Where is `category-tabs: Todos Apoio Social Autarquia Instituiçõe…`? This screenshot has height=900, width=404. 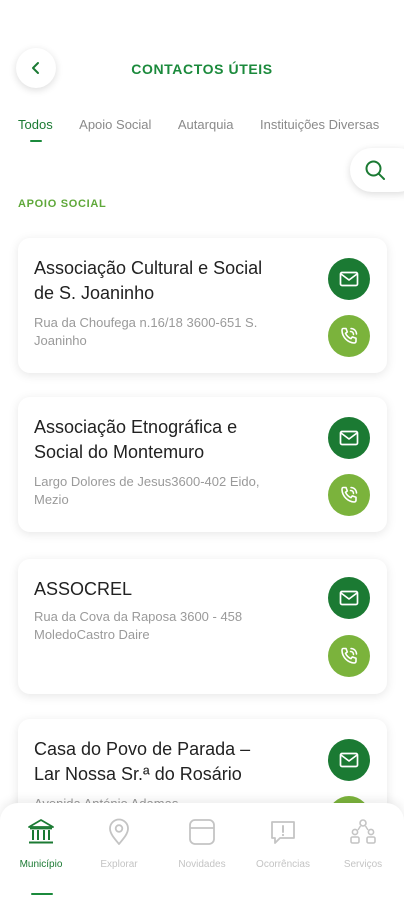 category-tabs: Todos Apoio Social Autarquia Instituiçõe… is located at coordinates (211, 131).